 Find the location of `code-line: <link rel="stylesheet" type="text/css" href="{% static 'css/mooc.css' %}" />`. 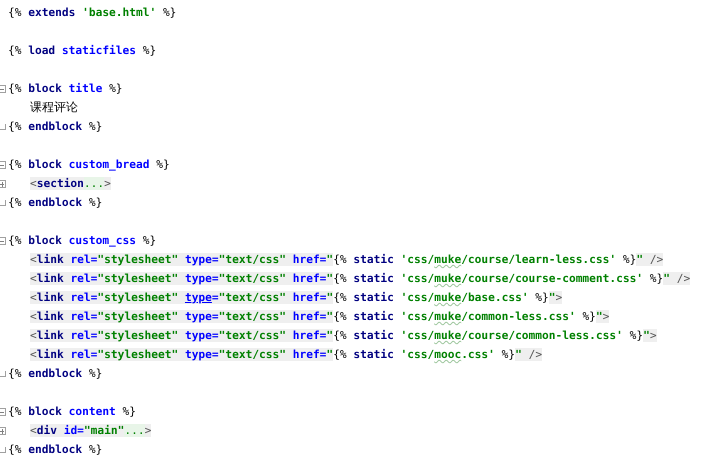

code-line: <link rel="stylesheet" type="text/css" href="{% static 'css/mooc.css' %}" /> is located at coordinates (285, 355).